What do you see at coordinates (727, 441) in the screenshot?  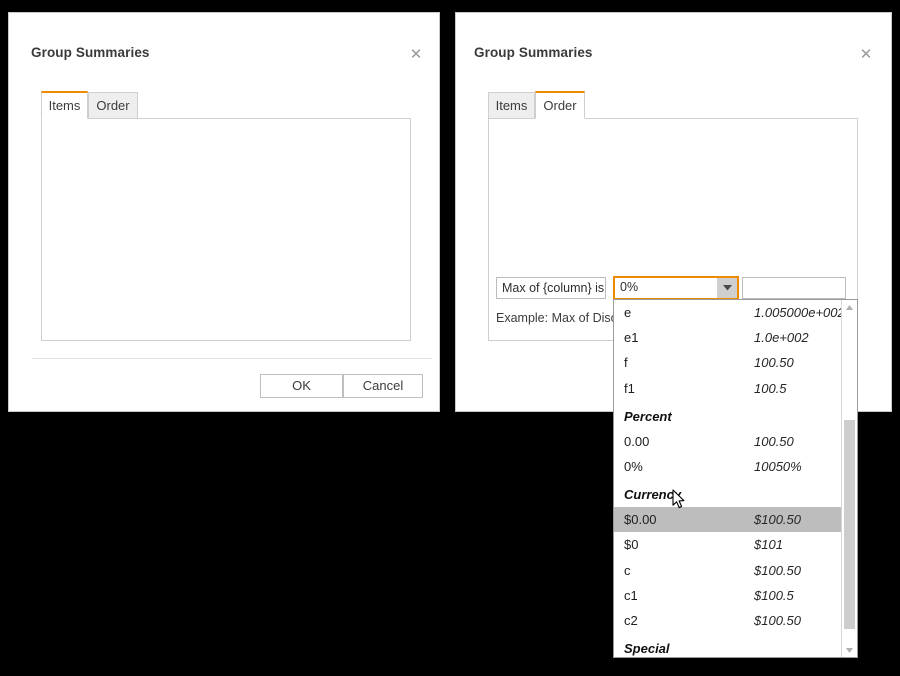 I see `dropdown-item: 0.00 100.50` at bounding box center [727, 441].